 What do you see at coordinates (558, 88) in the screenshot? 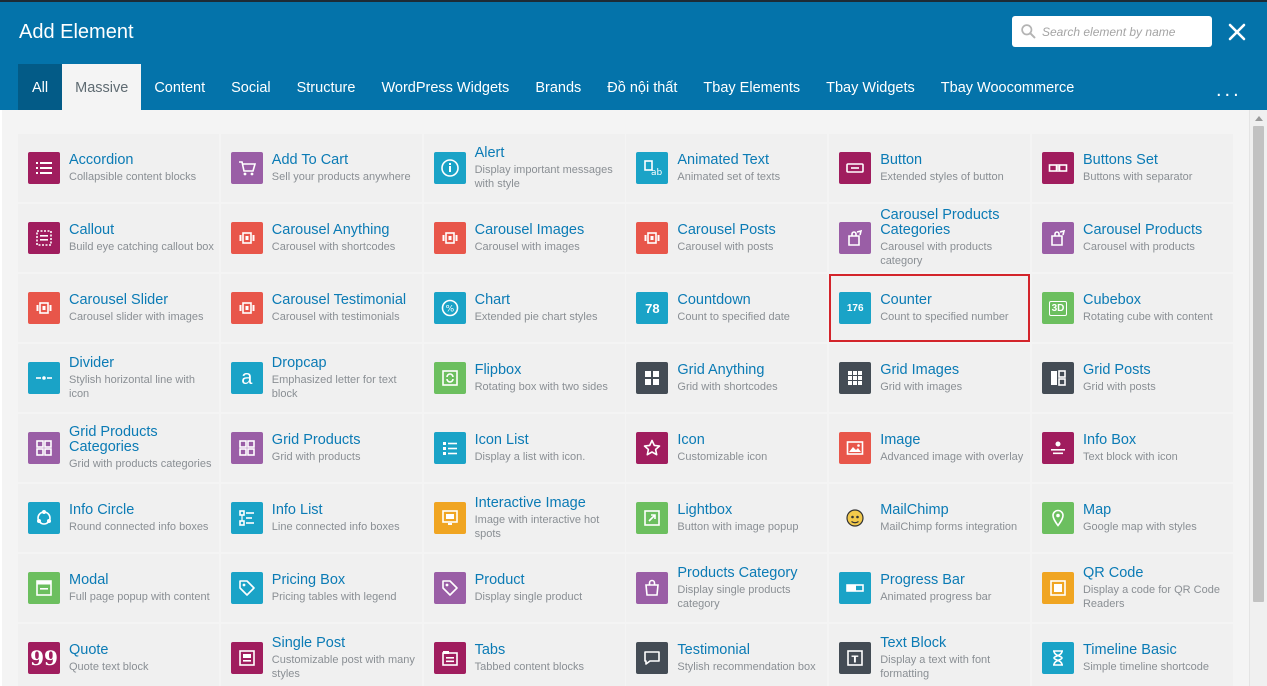
I see `tab-brands: Brands` at bounding box center [558, 88].